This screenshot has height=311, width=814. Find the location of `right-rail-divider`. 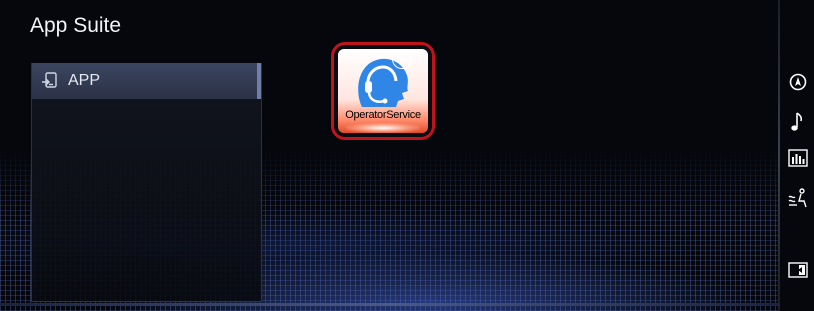

right-rail-divider is located at coordinates (779, 155).